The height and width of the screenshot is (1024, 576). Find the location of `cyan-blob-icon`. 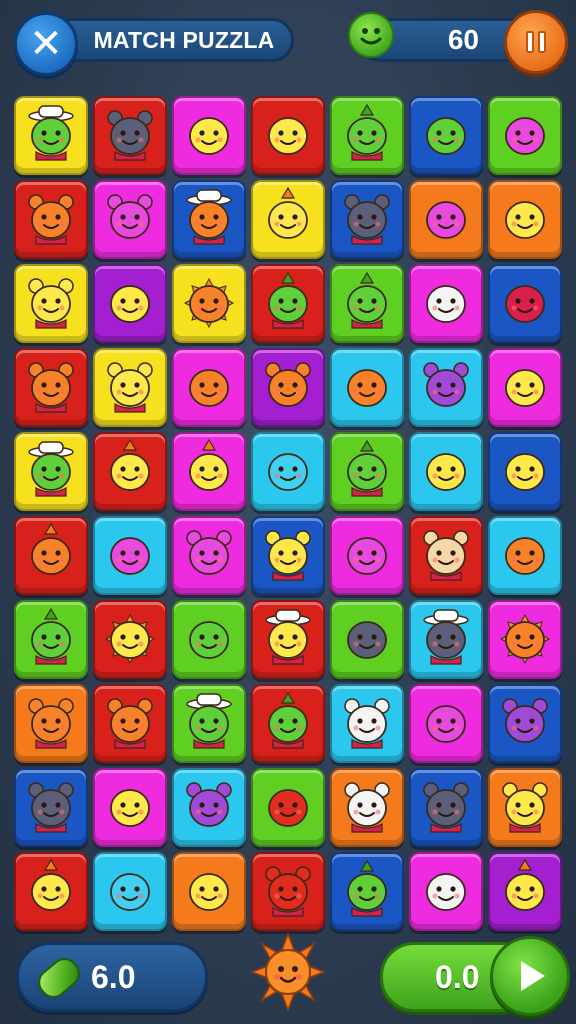

cyan-blob-icon is located at coordinates (130, 891).